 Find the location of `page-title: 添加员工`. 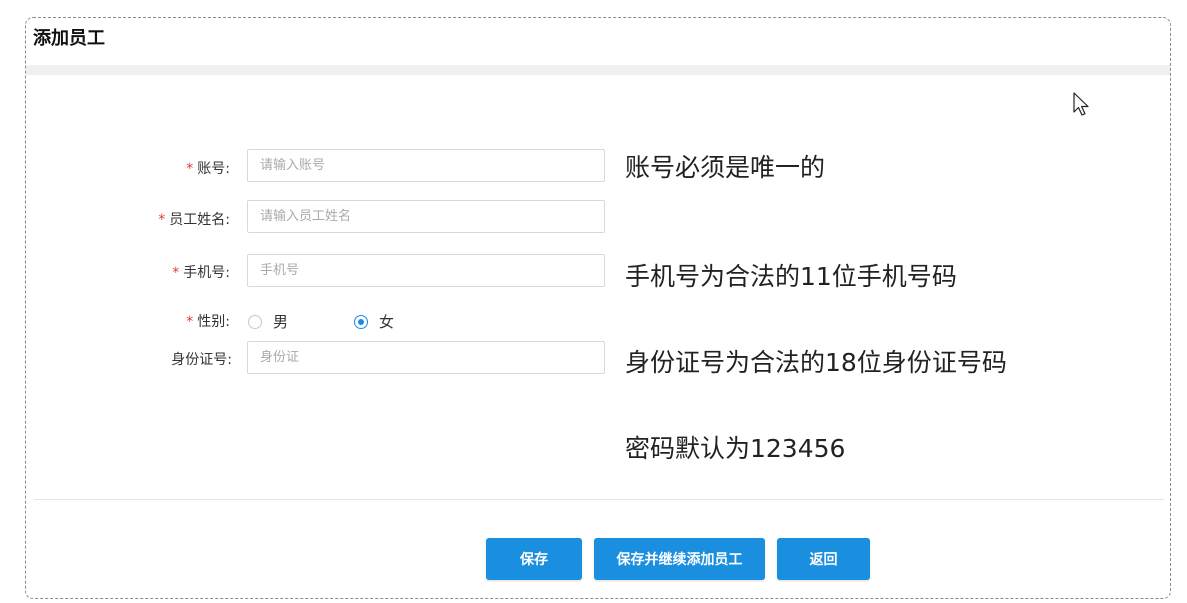

page-title: 添加员工 is located at coordinates (69, 38).